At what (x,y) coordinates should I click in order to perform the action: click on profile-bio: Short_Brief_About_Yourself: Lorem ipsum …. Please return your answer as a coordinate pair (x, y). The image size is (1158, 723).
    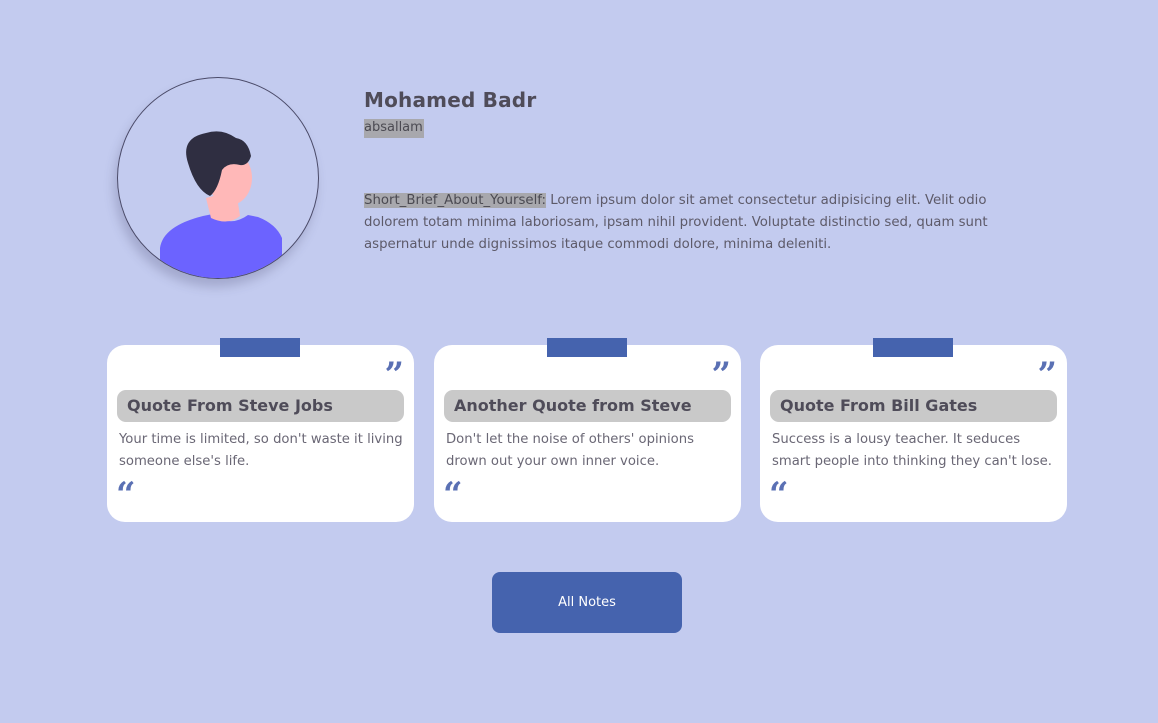
    Looking at the image, I should click on (689, 223).